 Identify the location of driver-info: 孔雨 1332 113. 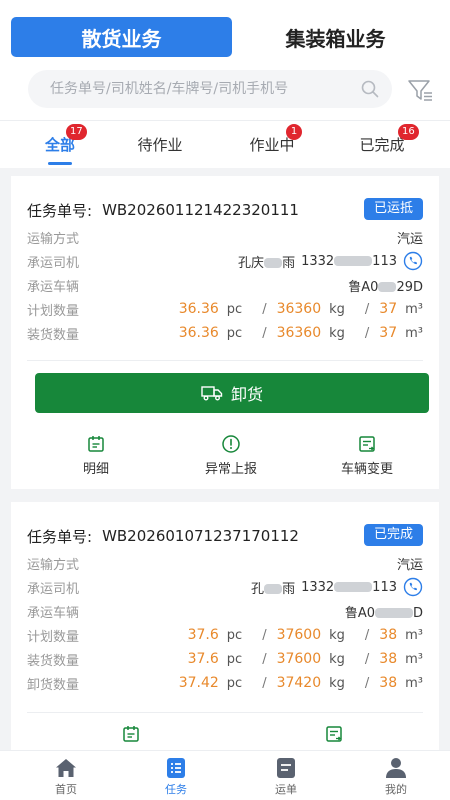
(337, 587).